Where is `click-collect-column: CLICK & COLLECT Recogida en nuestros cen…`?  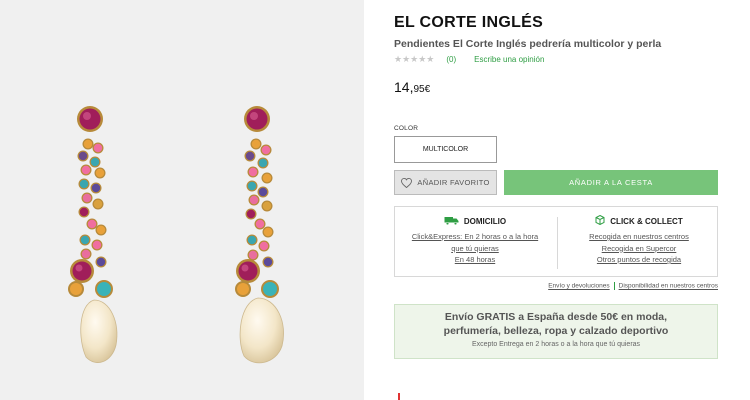 click-collect-column: CLICK & COLLECT Recogida en nuestros cen… is located at coordinates (639, 240).